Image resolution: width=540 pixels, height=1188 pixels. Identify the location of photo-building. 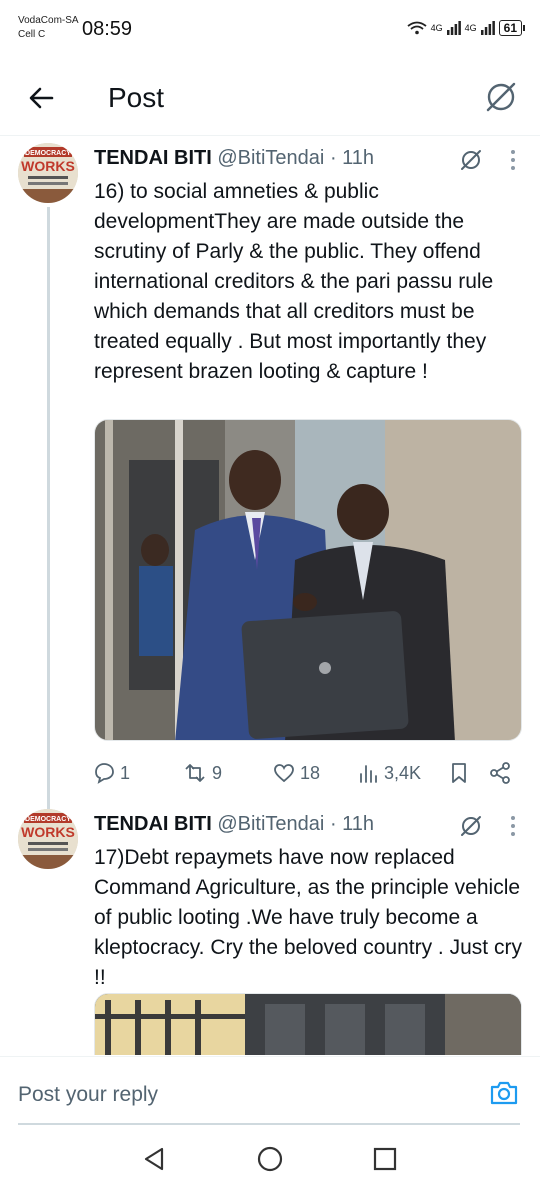
(308, 1024).